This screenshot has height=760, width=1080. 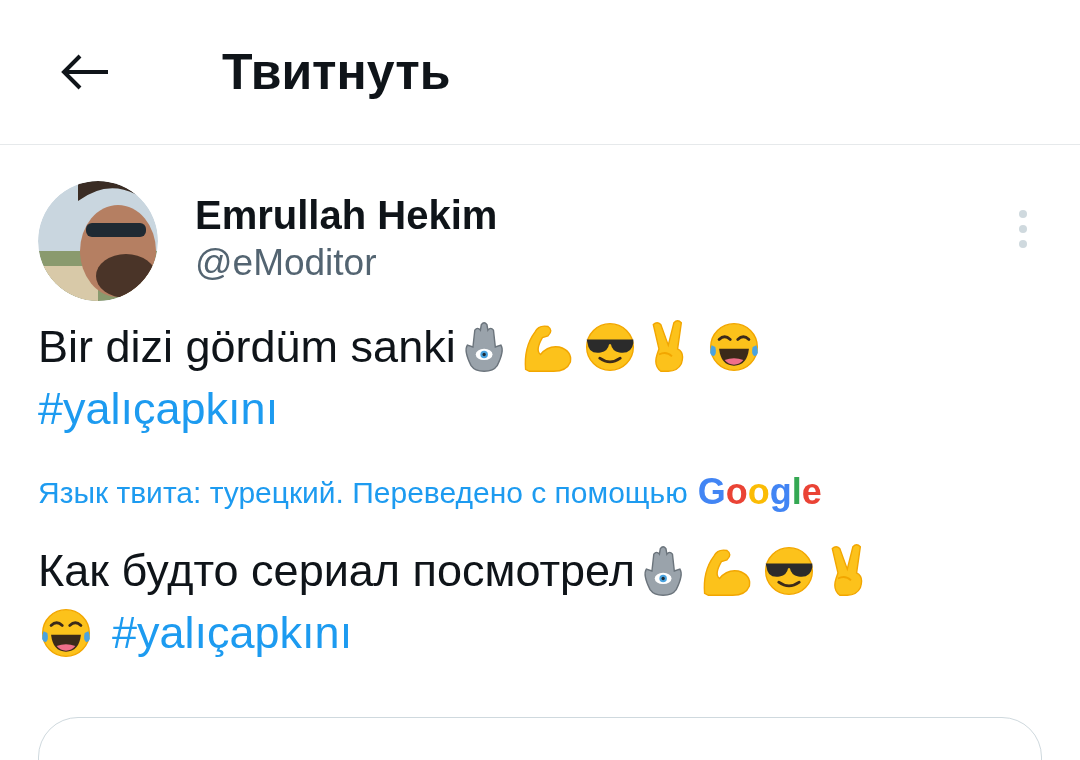 I want to click on translation-note: Язык твита: турецкий. Переведено с помощью, so click(x=363, y=492).